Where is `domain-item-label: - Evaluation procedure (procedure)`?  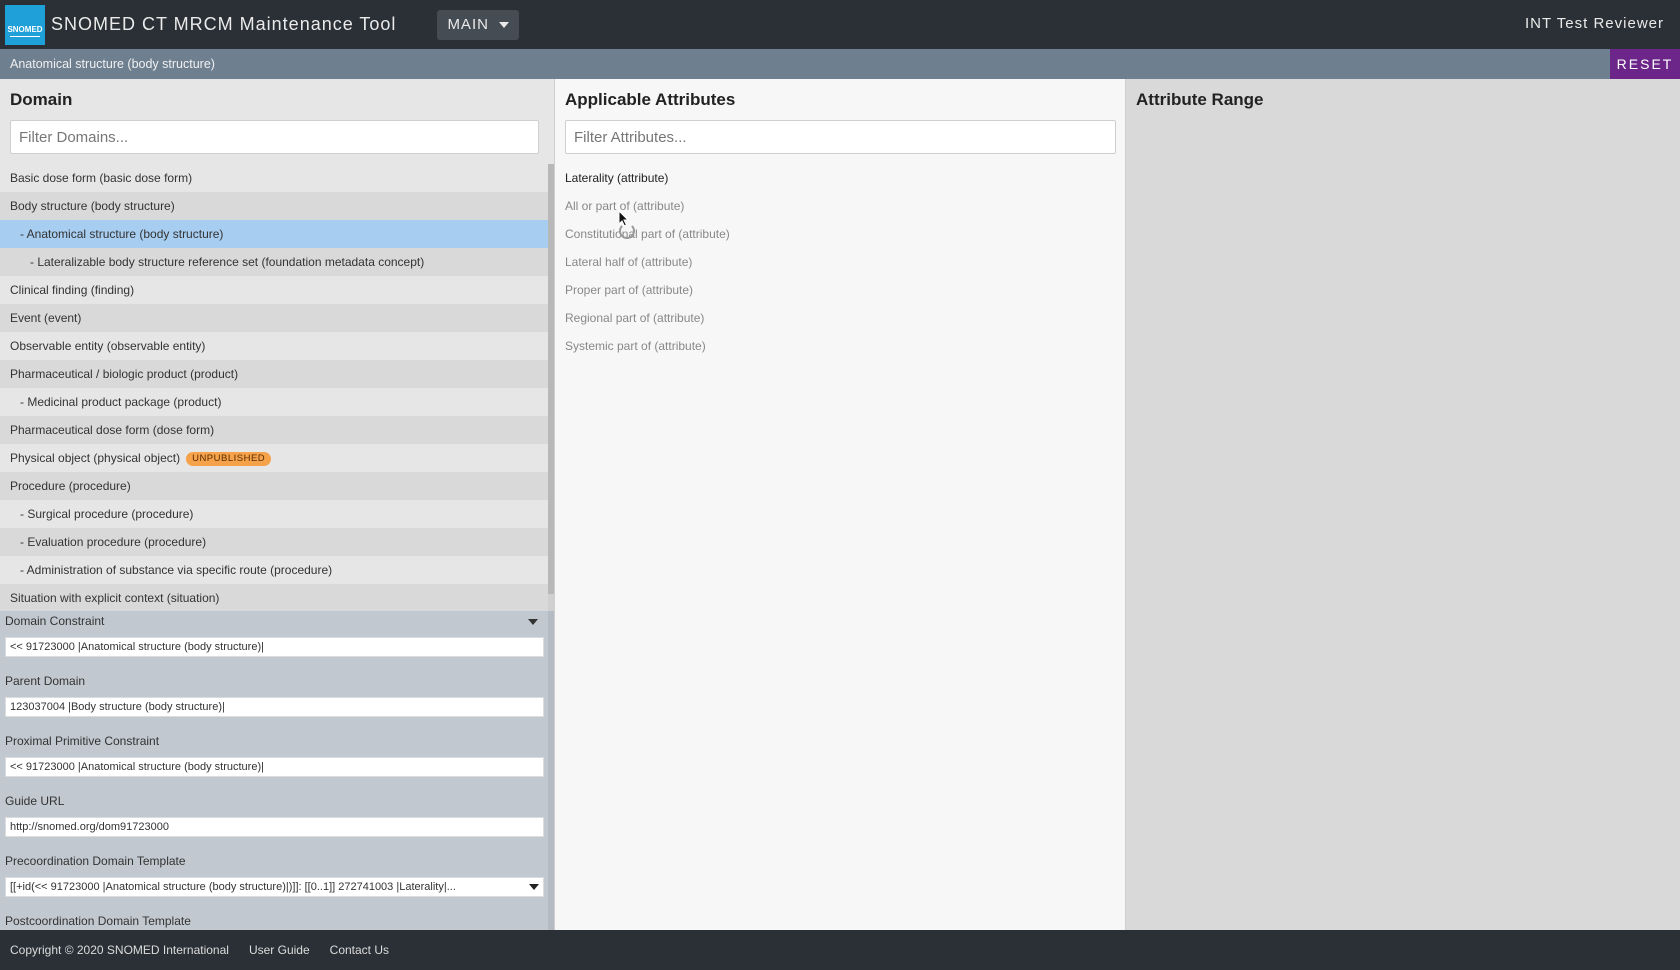
domain-item-label: - Evaluation procedure (procedure) is located at coordinates (113, 542).